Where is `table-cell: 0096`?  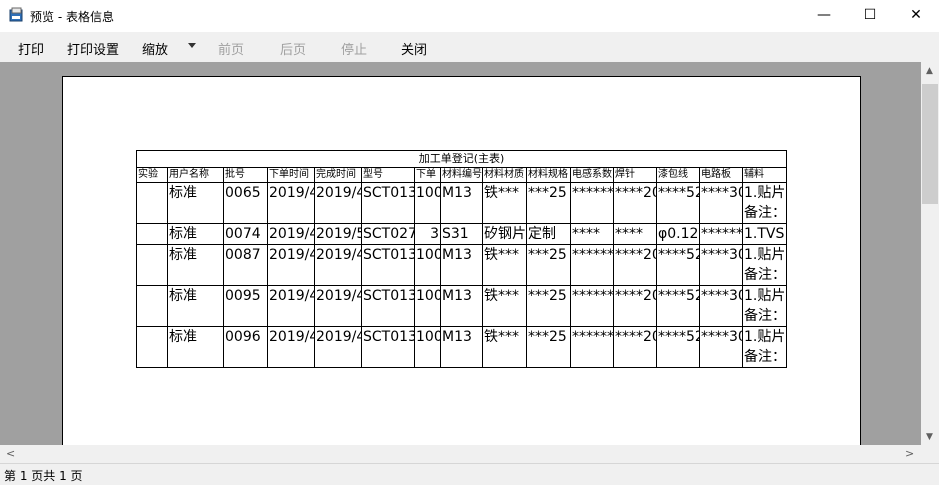
table-cell: 0096 is located at coordinates (245, 347).